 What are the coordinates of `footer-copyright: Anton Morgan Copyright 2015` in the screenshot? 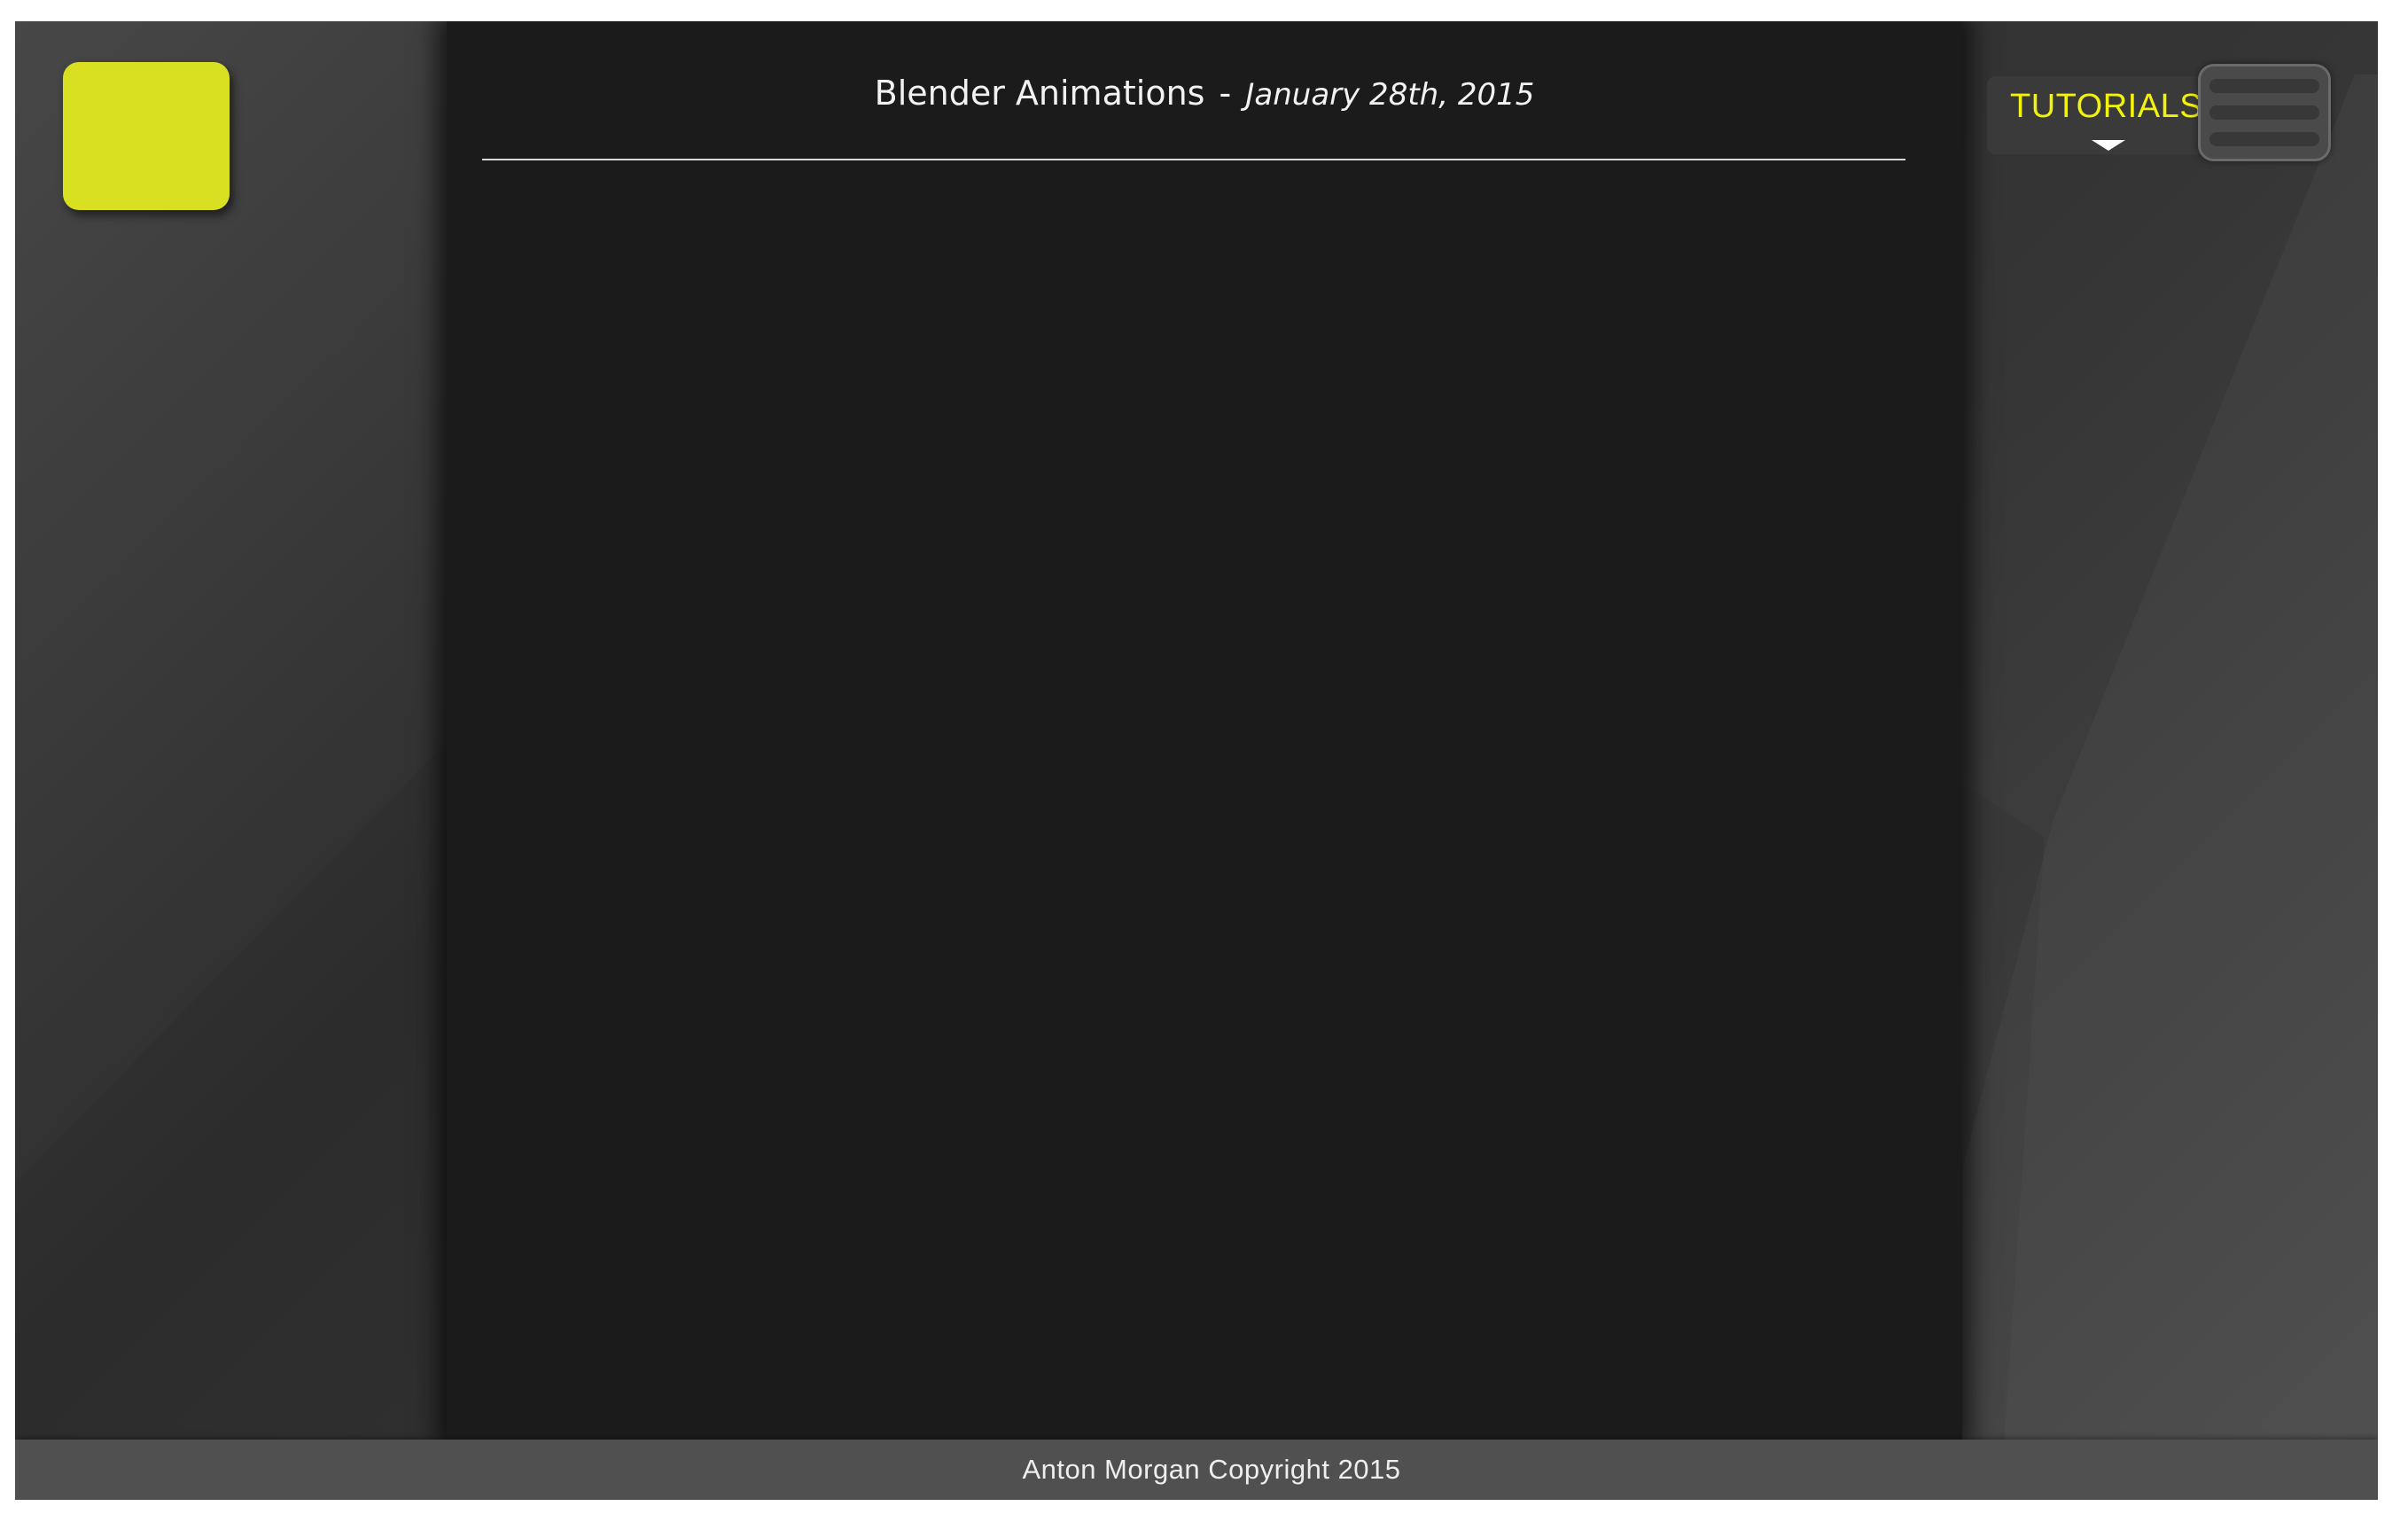 It's located at (1211, 1469).